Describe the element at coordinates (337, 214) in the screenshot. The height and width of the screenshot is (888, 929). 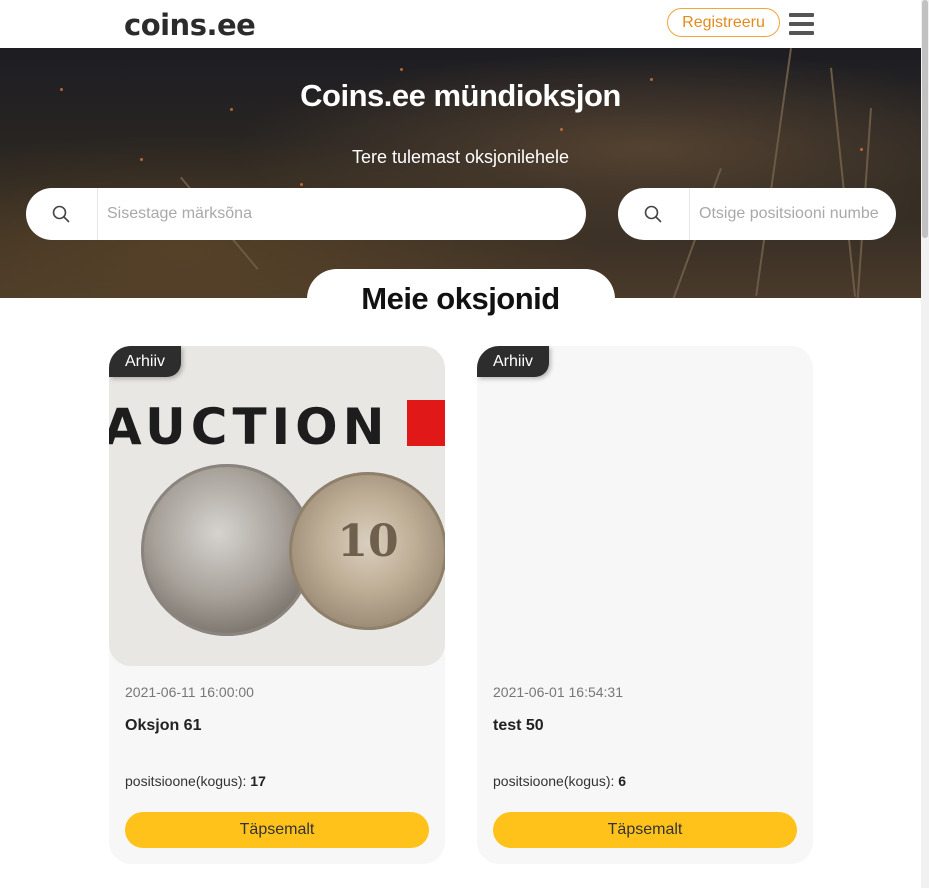
I see `keyword-search-input` at that location.